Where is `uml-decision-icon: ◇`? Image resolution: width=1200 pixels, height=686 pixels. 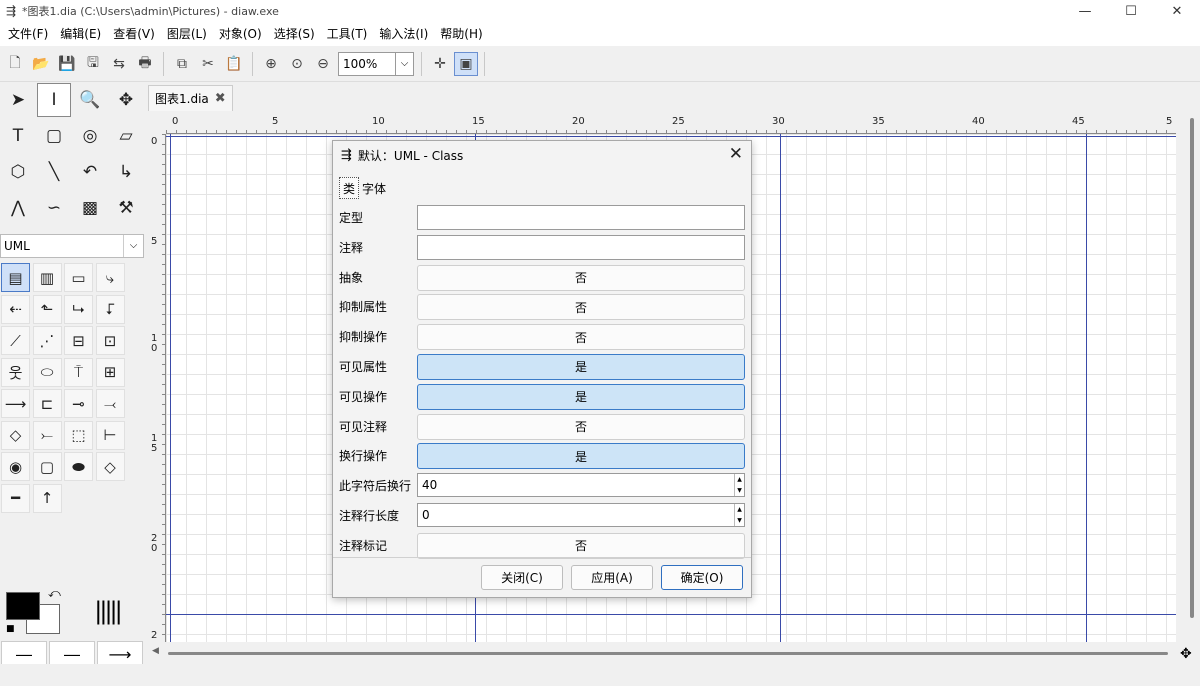 uml-decision-icon: ◇ is located at coordinates (110, 466).